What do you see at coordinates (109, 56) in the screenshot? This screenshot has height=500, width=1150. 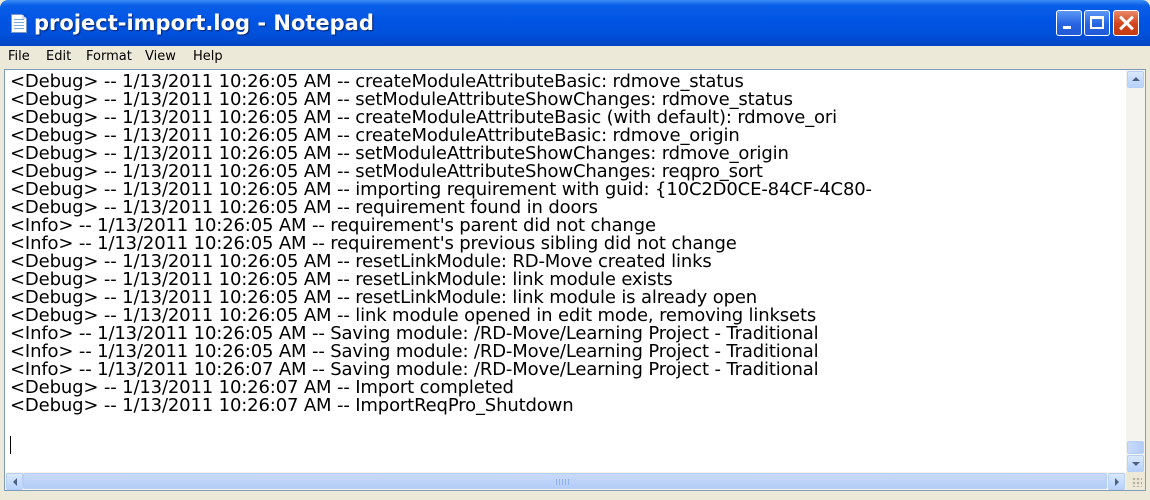 I see `menu-format: Format` at bounding box center [109, 56].